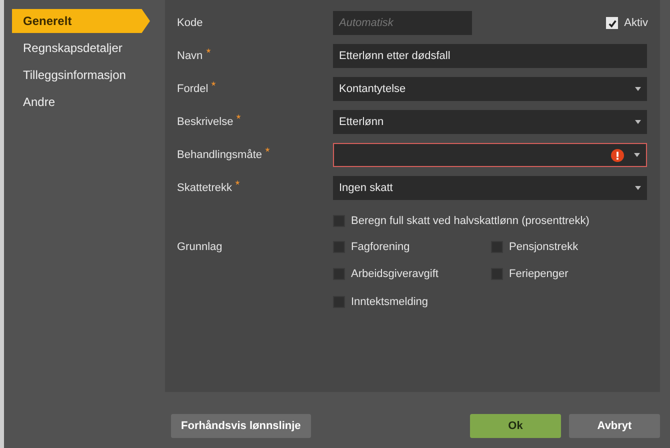  I want to click on check-icon, so click(612, 23).